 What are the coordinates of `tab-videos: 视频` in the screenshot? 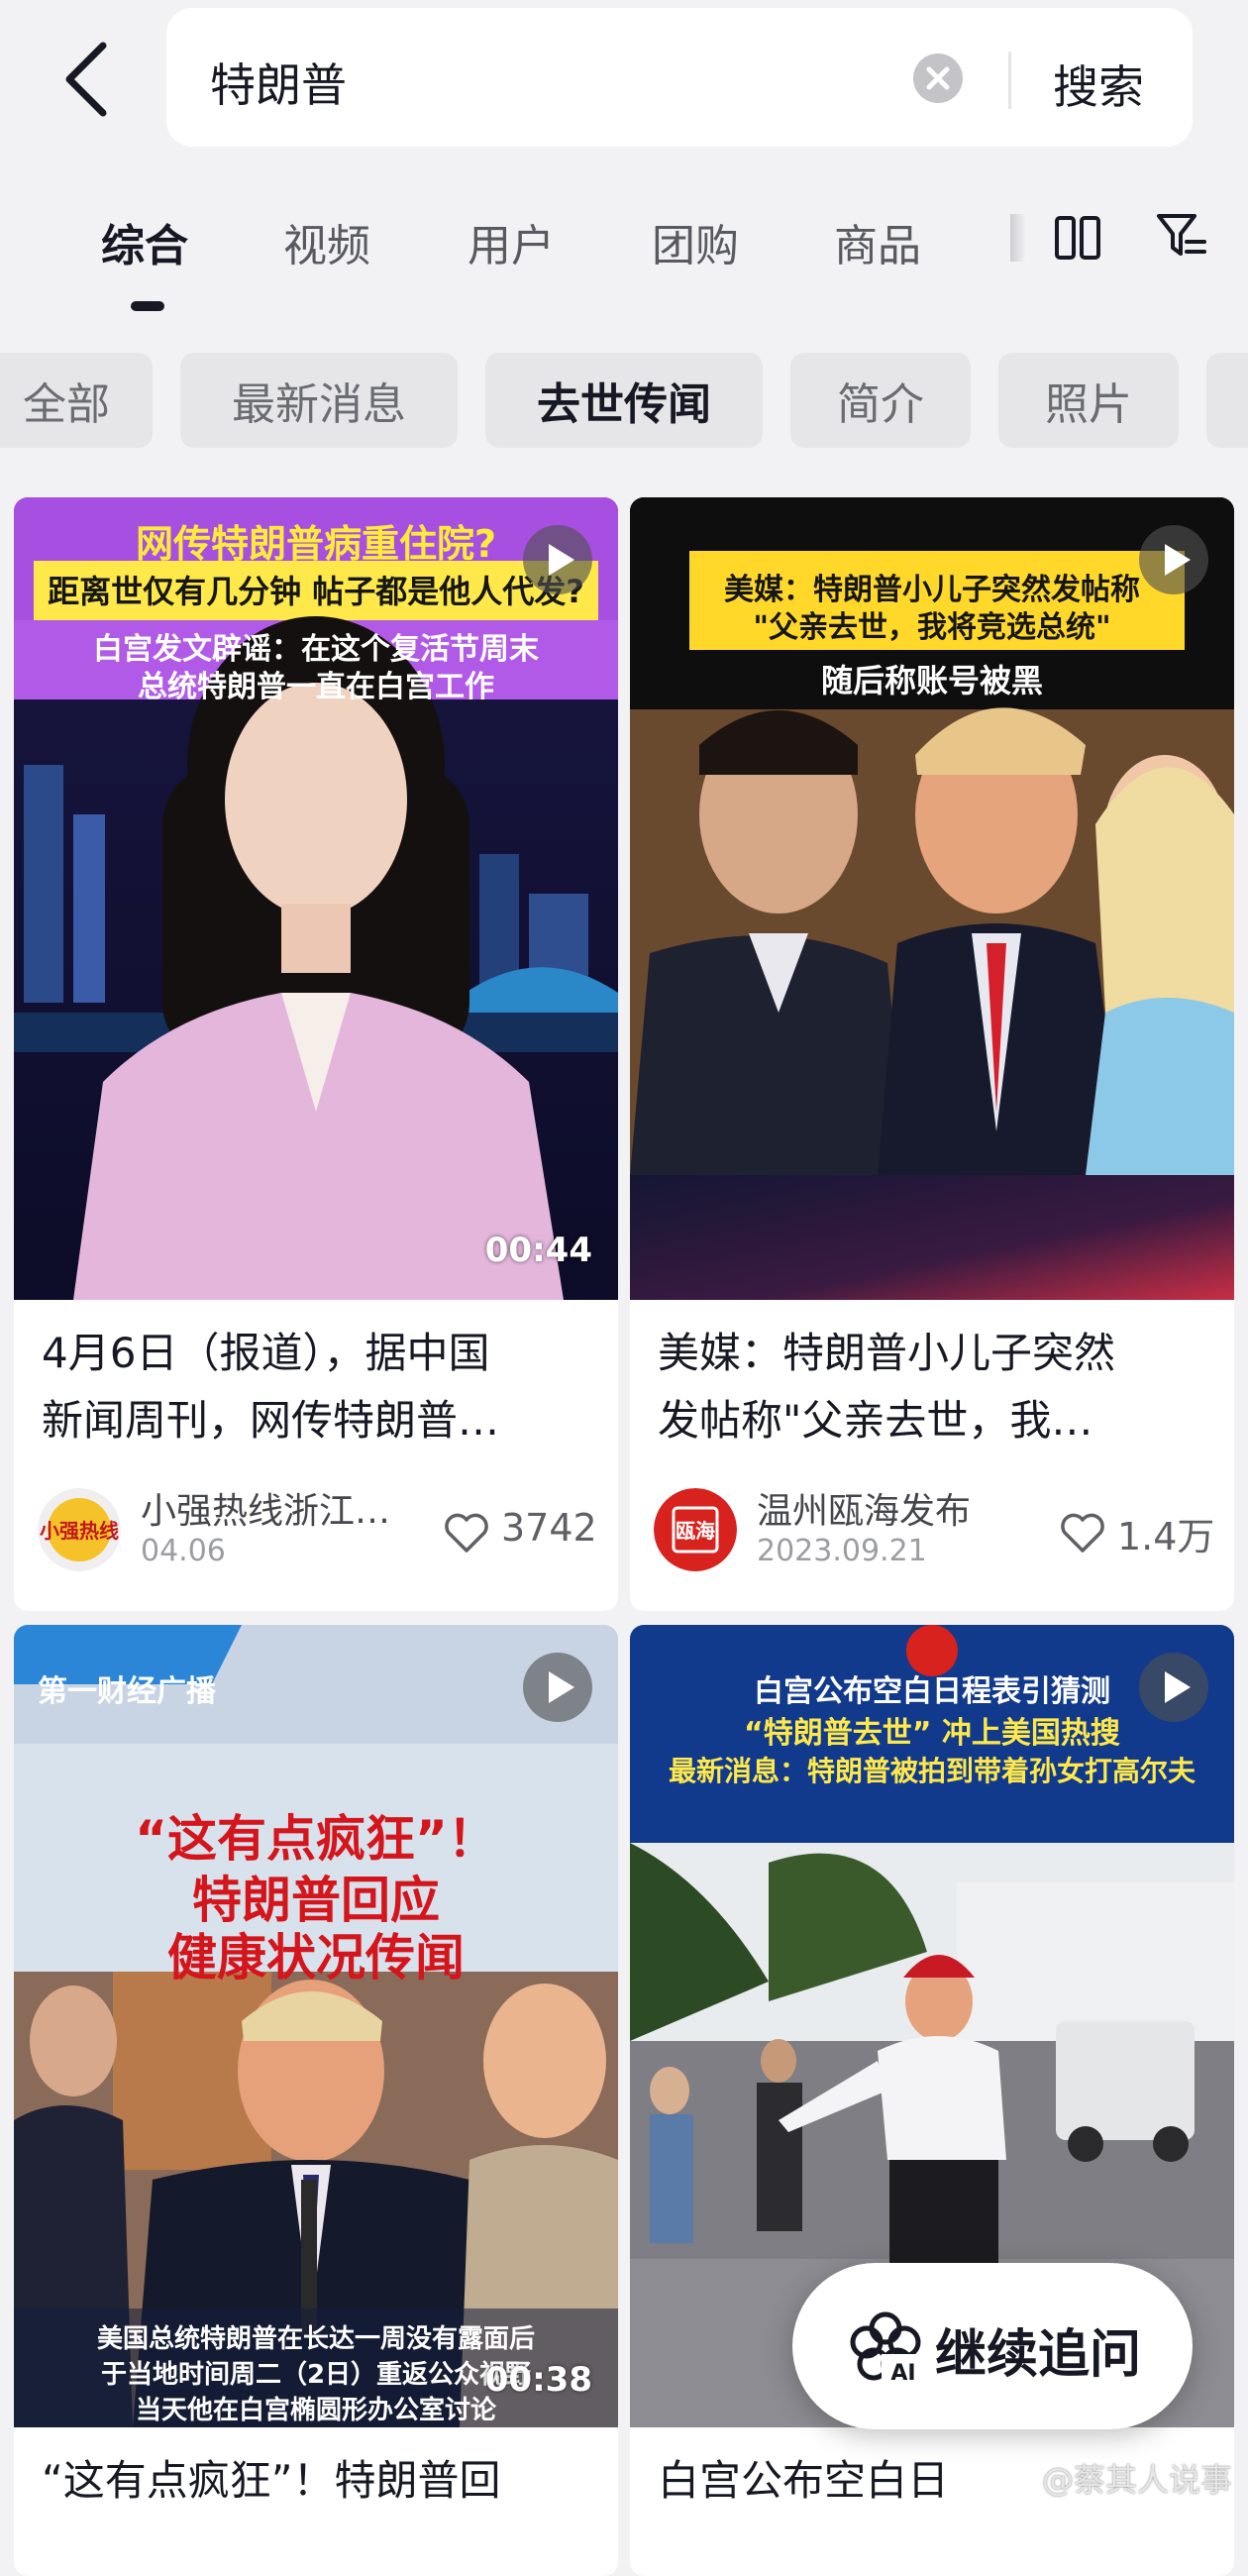 It's located at (326, 242).